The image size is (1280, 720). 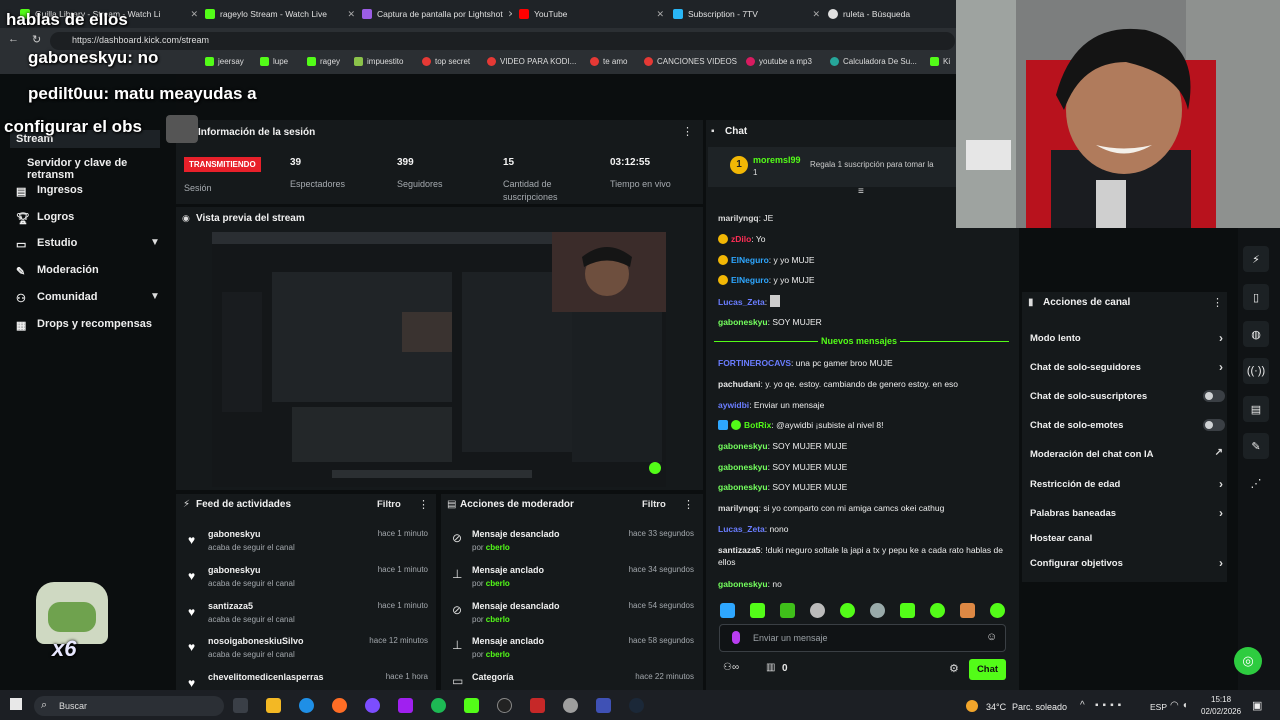 I want to click on support-chat-icon: ◎, so click(x=1248, y=661).